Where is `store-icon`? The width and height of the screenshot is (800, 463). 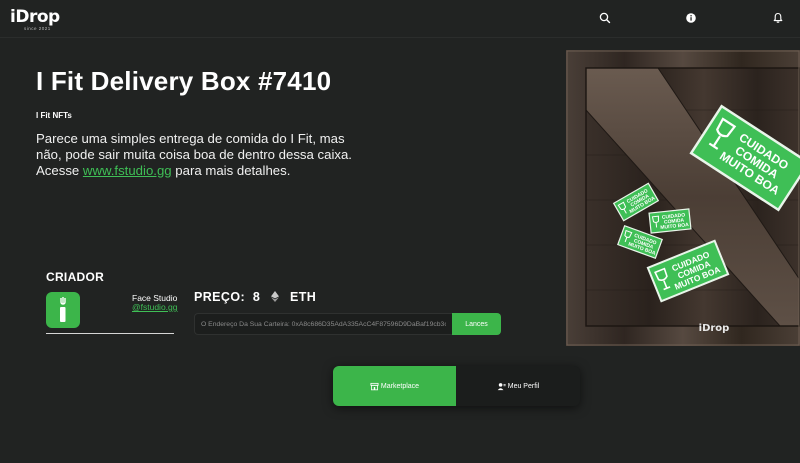 store-icon is located at coordinates (374, 386).